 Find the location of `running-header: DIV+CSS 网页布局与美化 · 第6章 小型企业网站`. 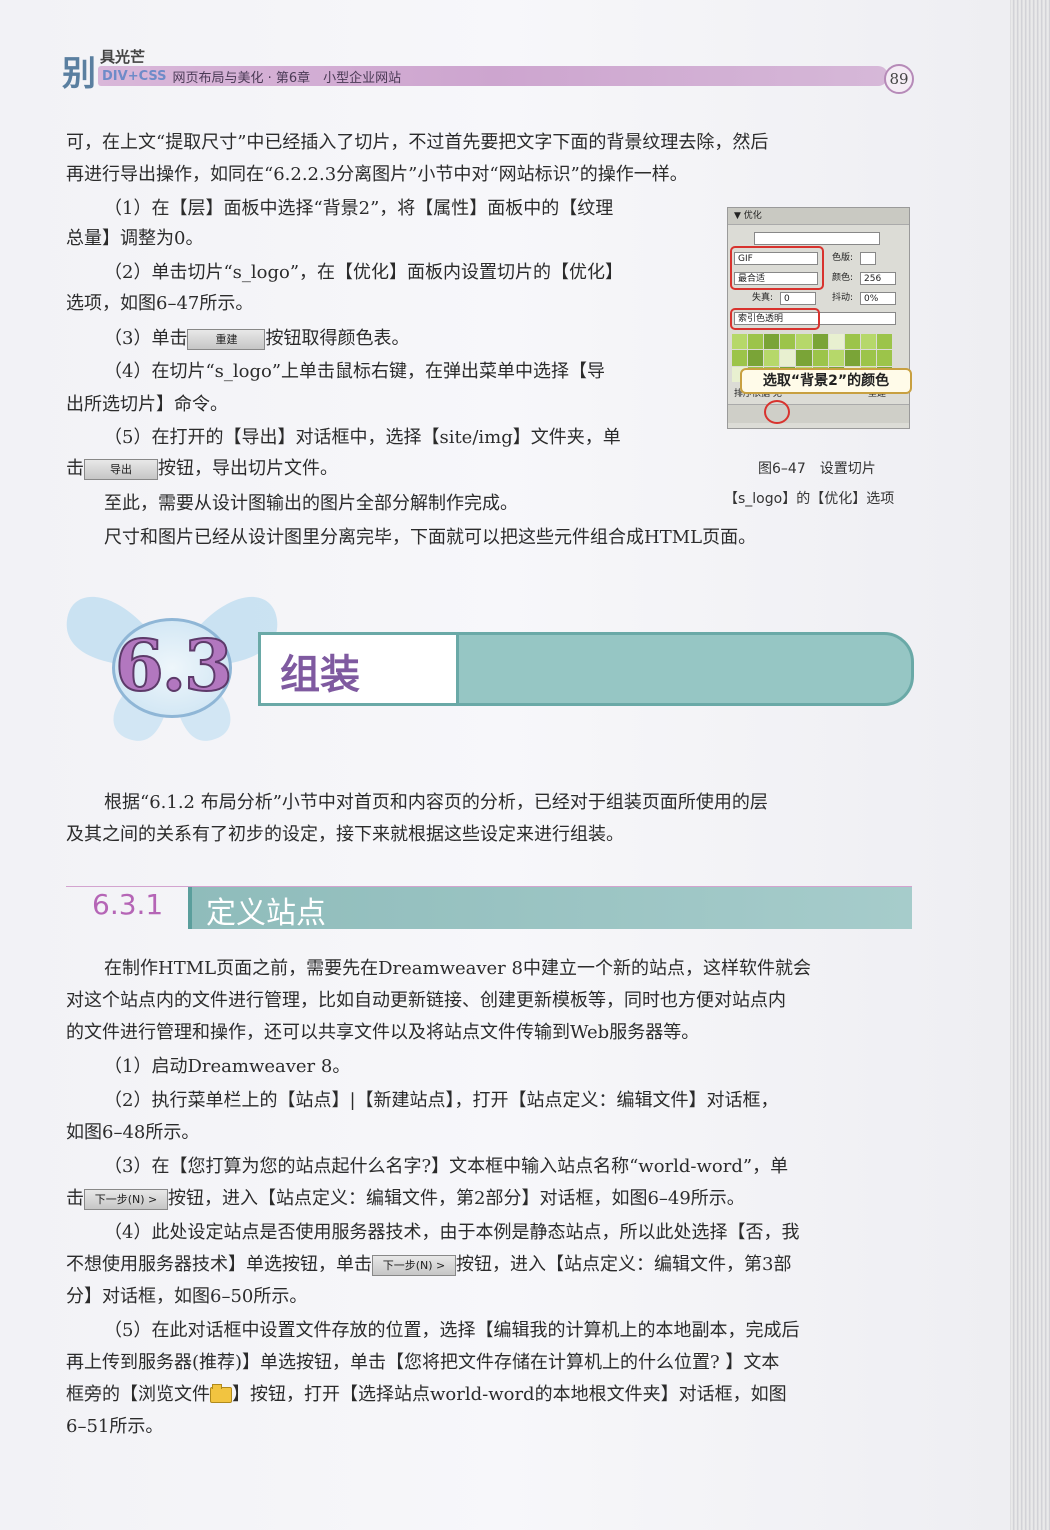

running-header: DIV+CSS 网页布局与美化 · 第6章 小型企业网站 is located at coordinates (493, 76).